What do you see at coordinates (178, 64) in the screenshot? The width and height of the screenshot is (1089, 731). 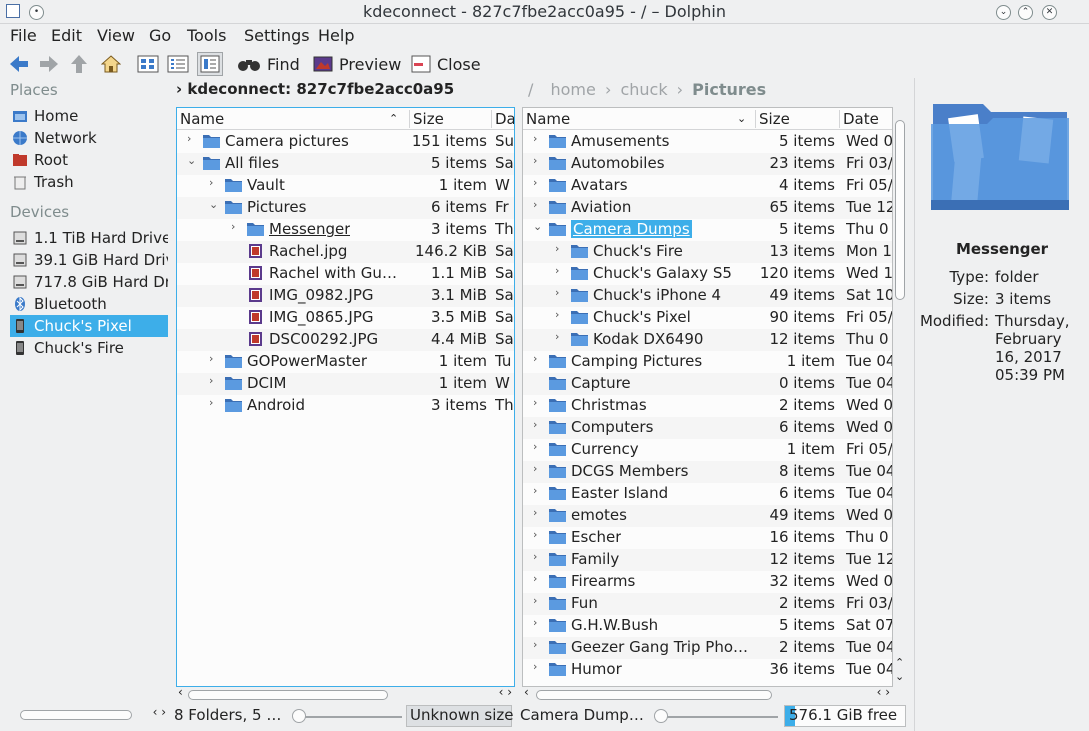 I see `compact-view-button` at bounding box center [178, 64].